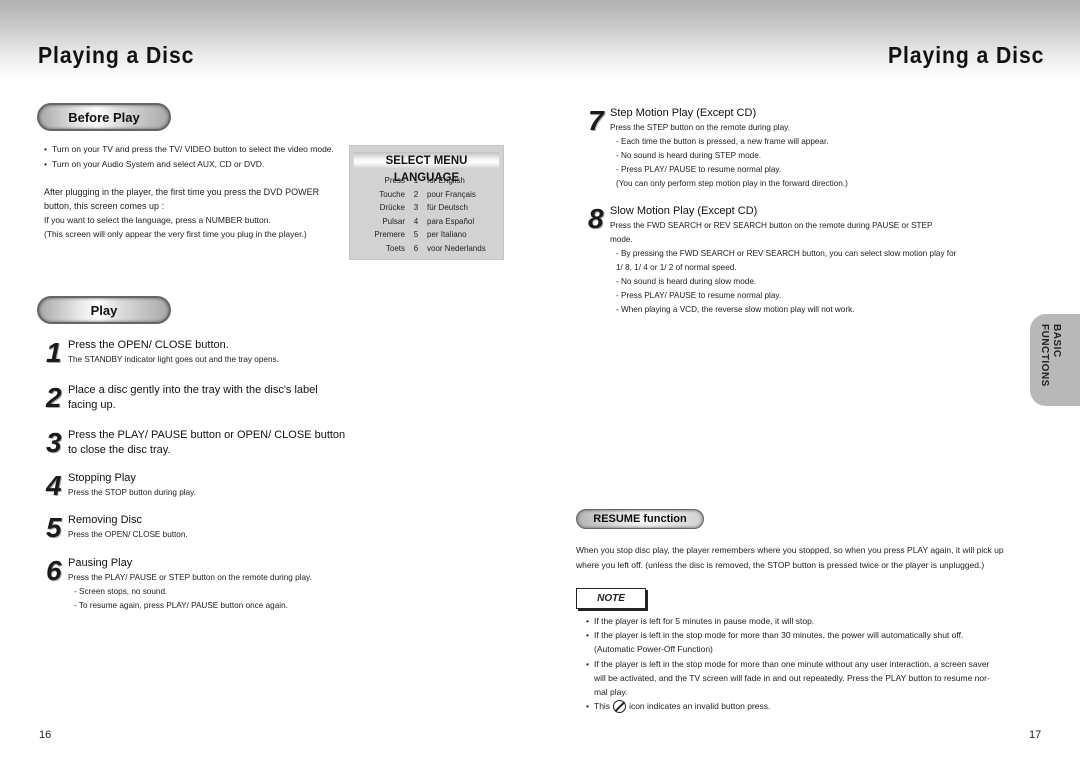  I want to click on step-body-line: - No sound is heard during STEP mode., so click(689, 155).